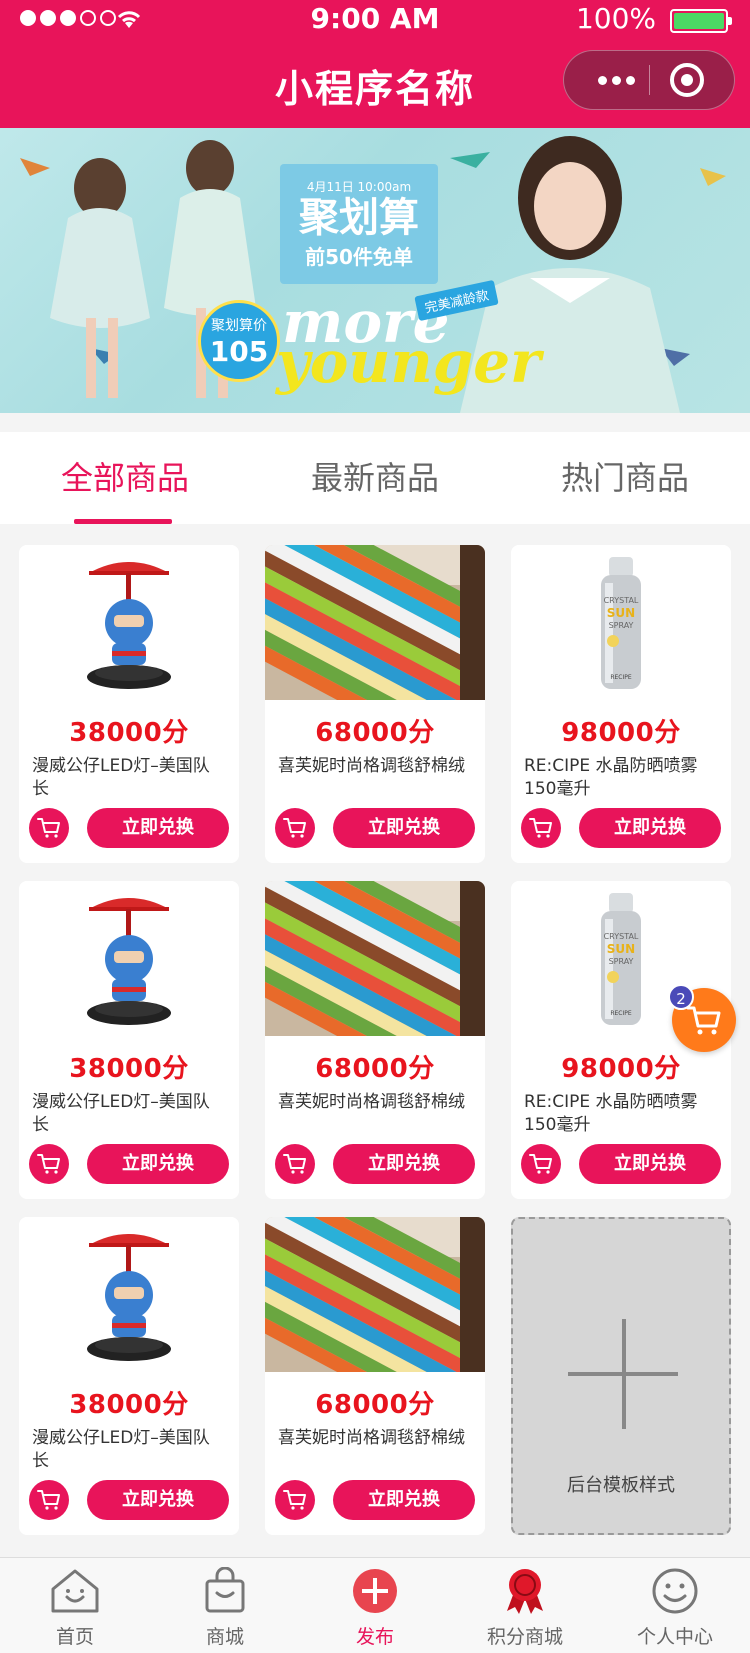 The width and height of the screenshot is (750, 1653). What do you see at coordinates (621, 625) in the screenshot?
I see `svg-text: SPRAY` at bounding box center [621, 625].